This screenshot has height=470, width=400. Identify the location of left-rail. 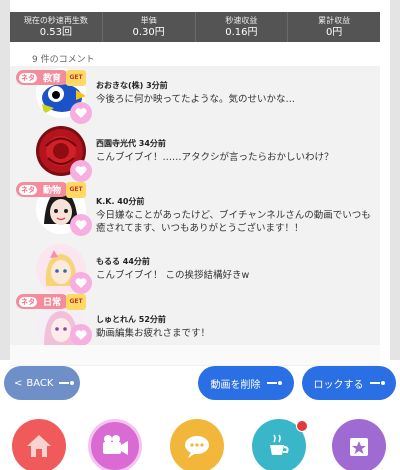
(5, 180).